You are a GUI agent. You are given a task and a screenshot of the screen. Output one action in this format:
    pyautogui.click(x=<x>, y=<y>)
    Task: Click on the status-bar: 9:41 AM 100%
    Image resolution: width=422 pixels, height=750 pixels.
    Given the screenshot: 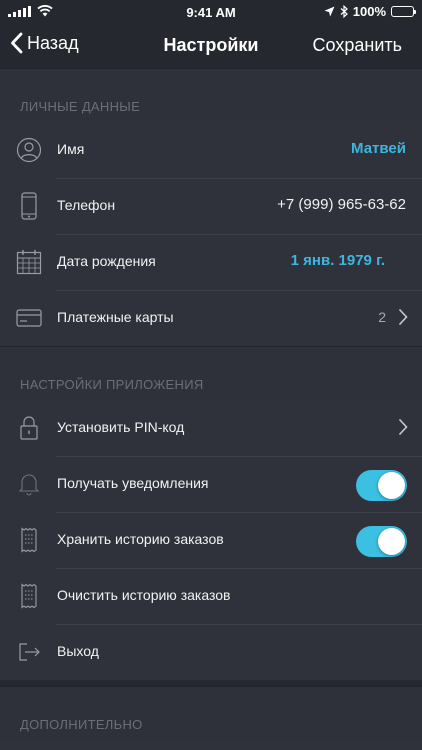 What is the action you would take?
    pyautogui.click(x=211, y=12)
    